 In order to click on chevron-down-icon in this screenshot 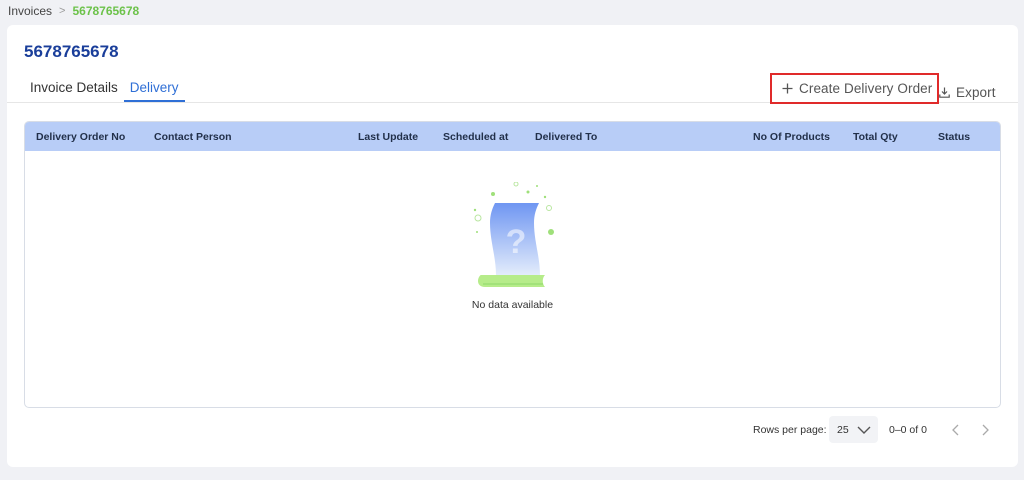, I will do `click(864, 430)`.